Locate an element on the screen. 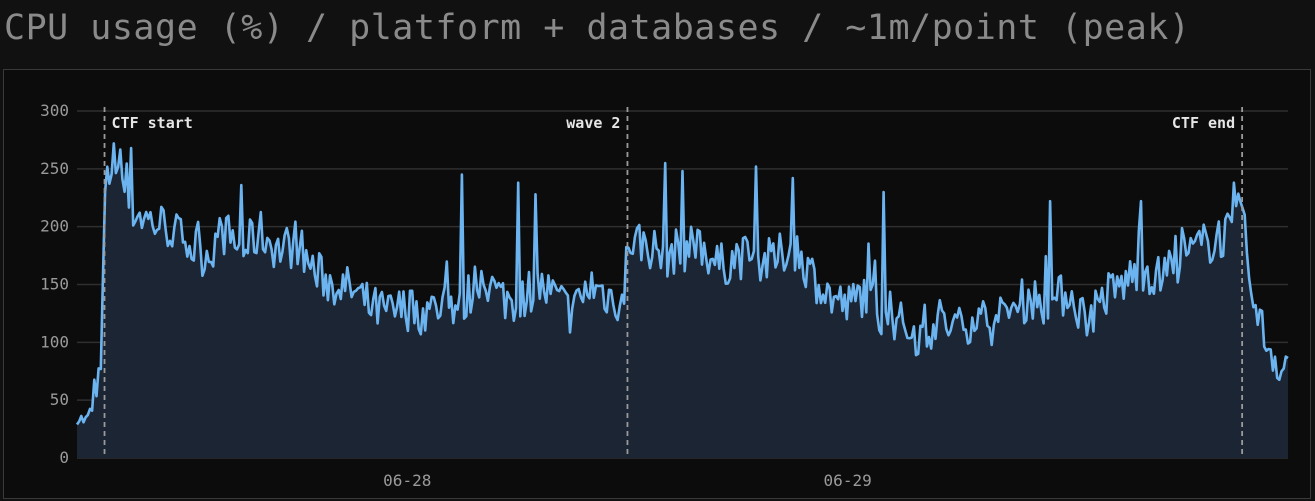 The height and width of the screenshot is (501, 1315). y-axis: 0 50 100 150 200 250 300 is located at coordinates (54, 284).